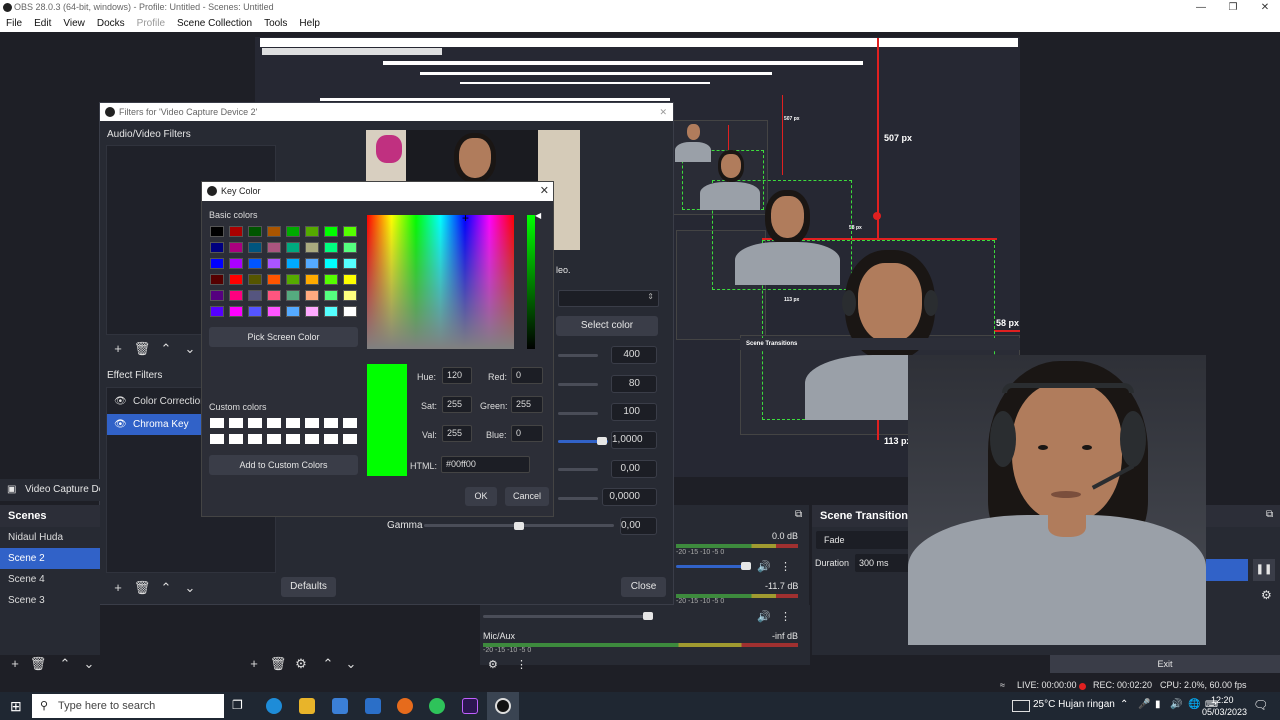 This screenshot has width=1280, height=720. Describe the element at coordinates (15, 664) in the screenshot. I see `add-scene-button: +` at that location.